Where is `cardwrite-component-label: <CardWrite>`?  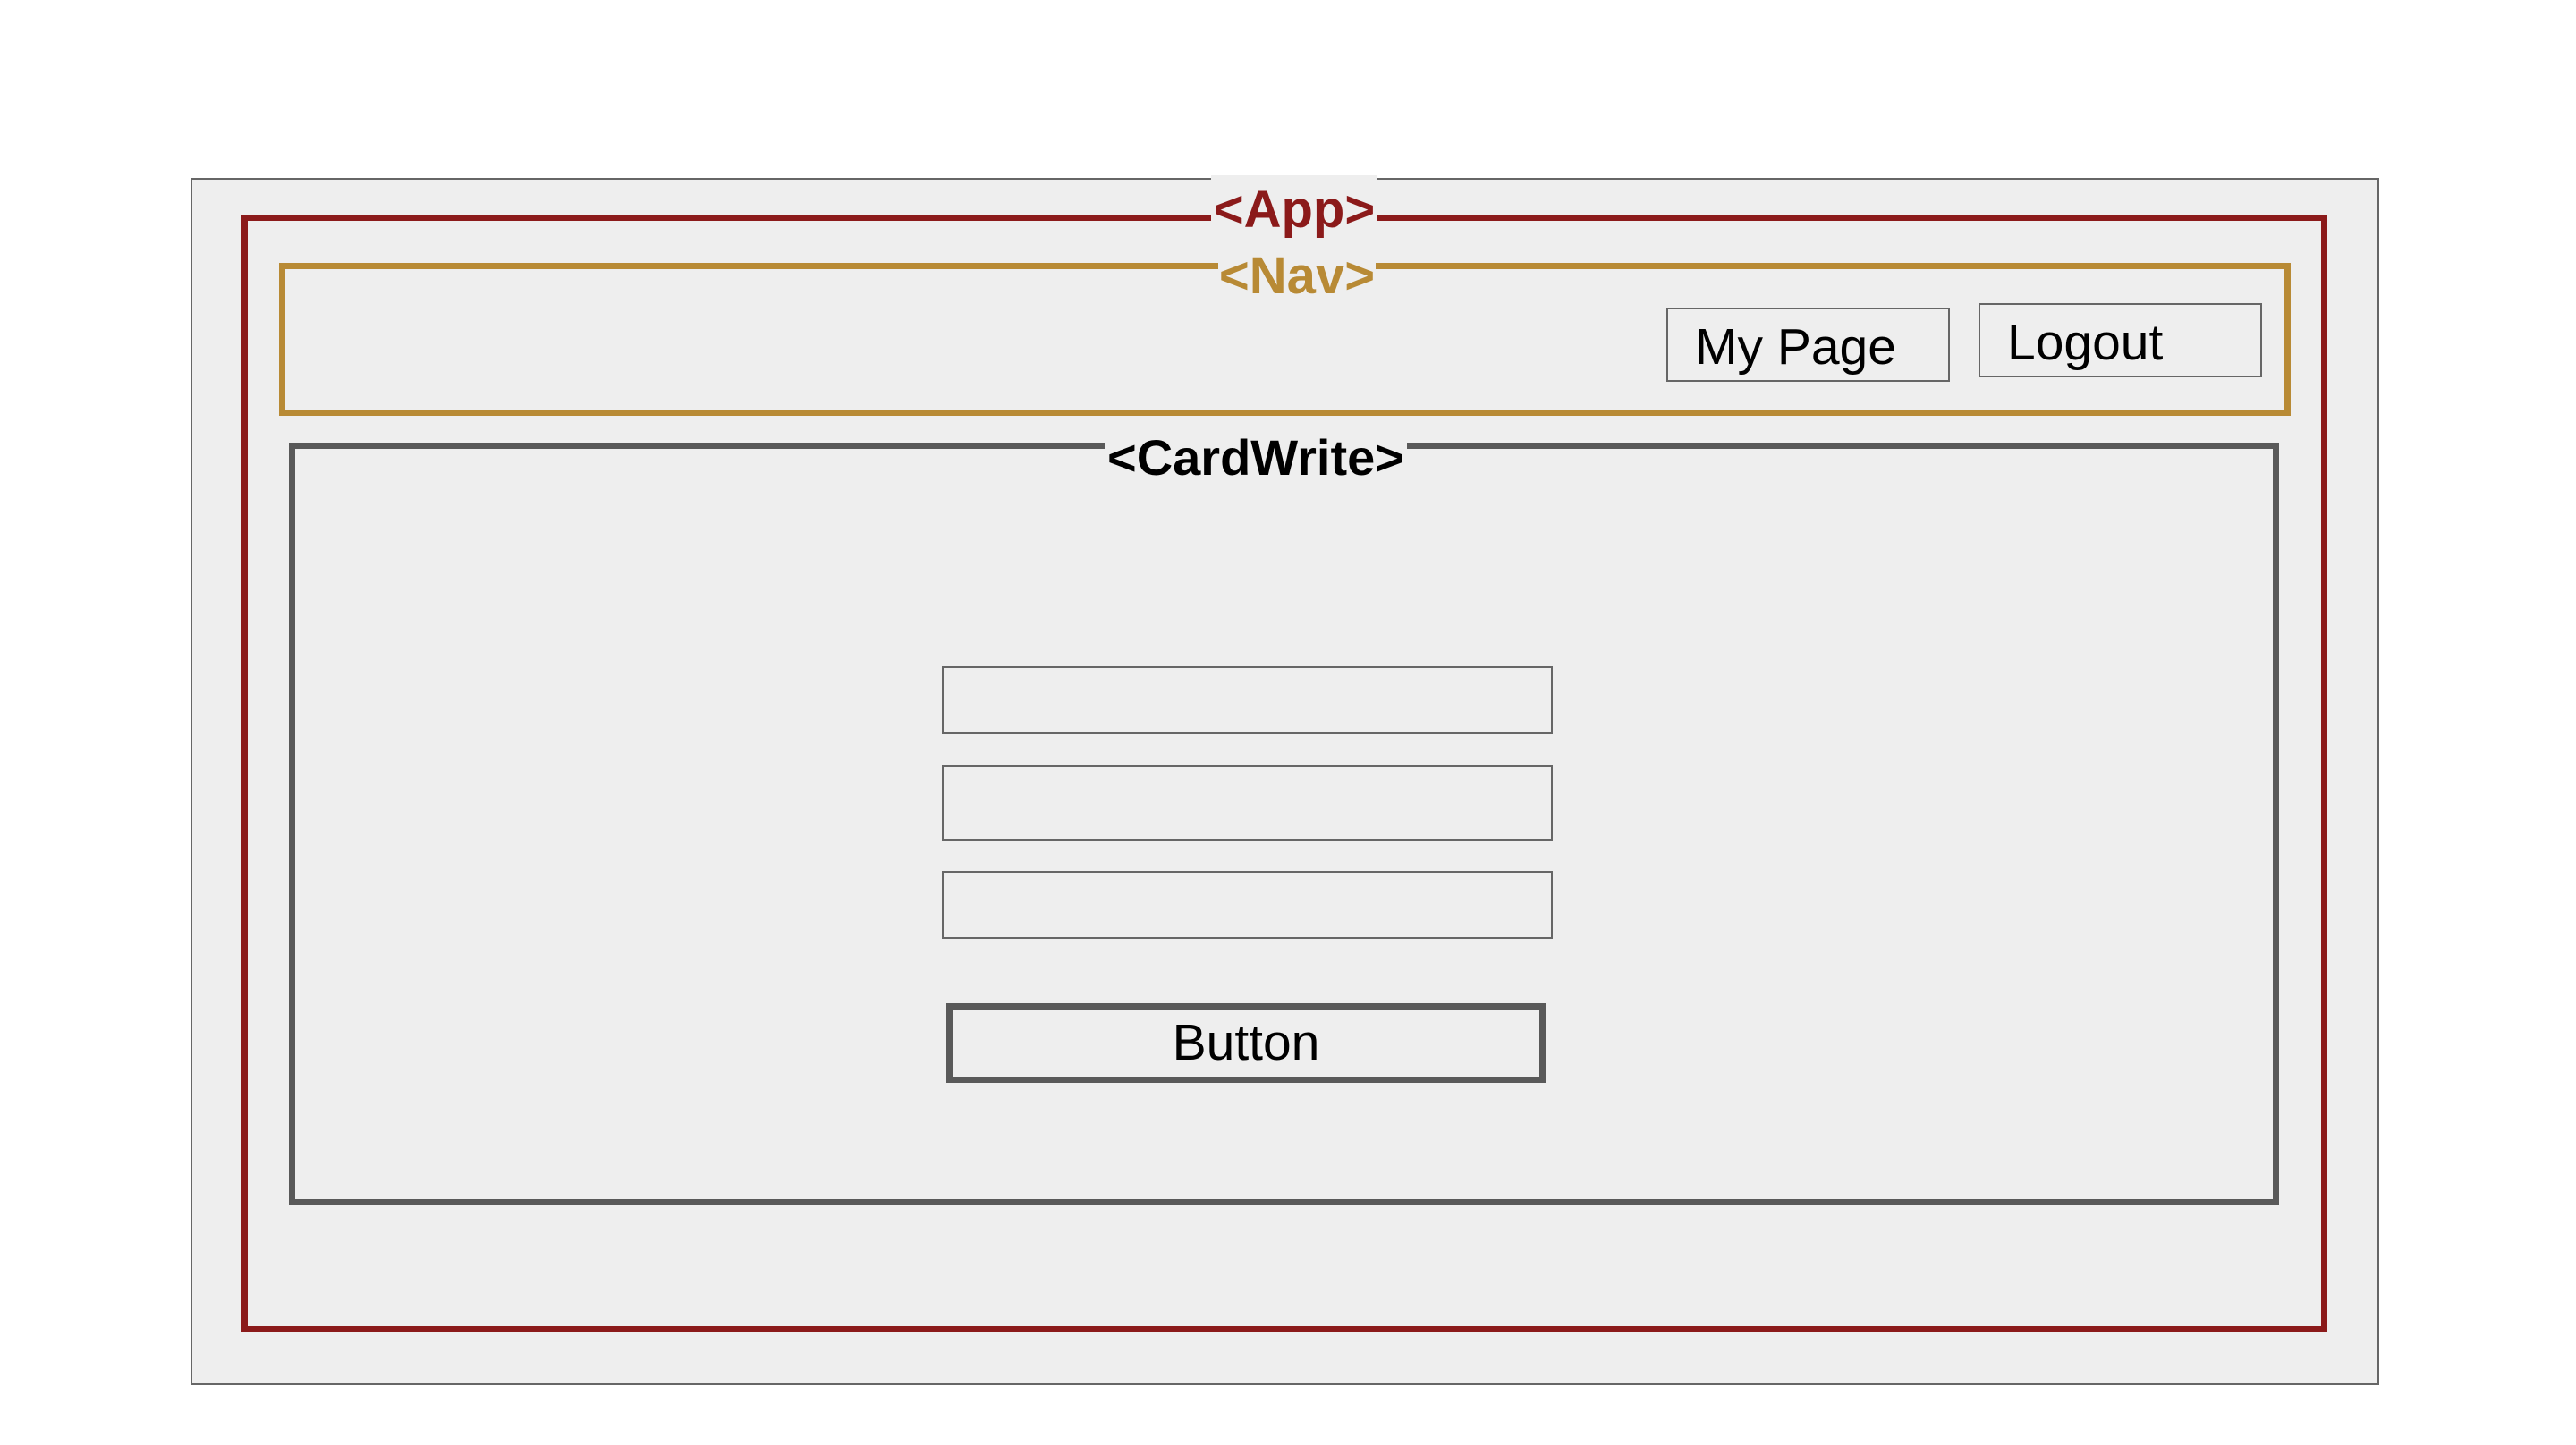
cardwrite-component-label: <CardWrite> is located at coordinates (1256, 460).